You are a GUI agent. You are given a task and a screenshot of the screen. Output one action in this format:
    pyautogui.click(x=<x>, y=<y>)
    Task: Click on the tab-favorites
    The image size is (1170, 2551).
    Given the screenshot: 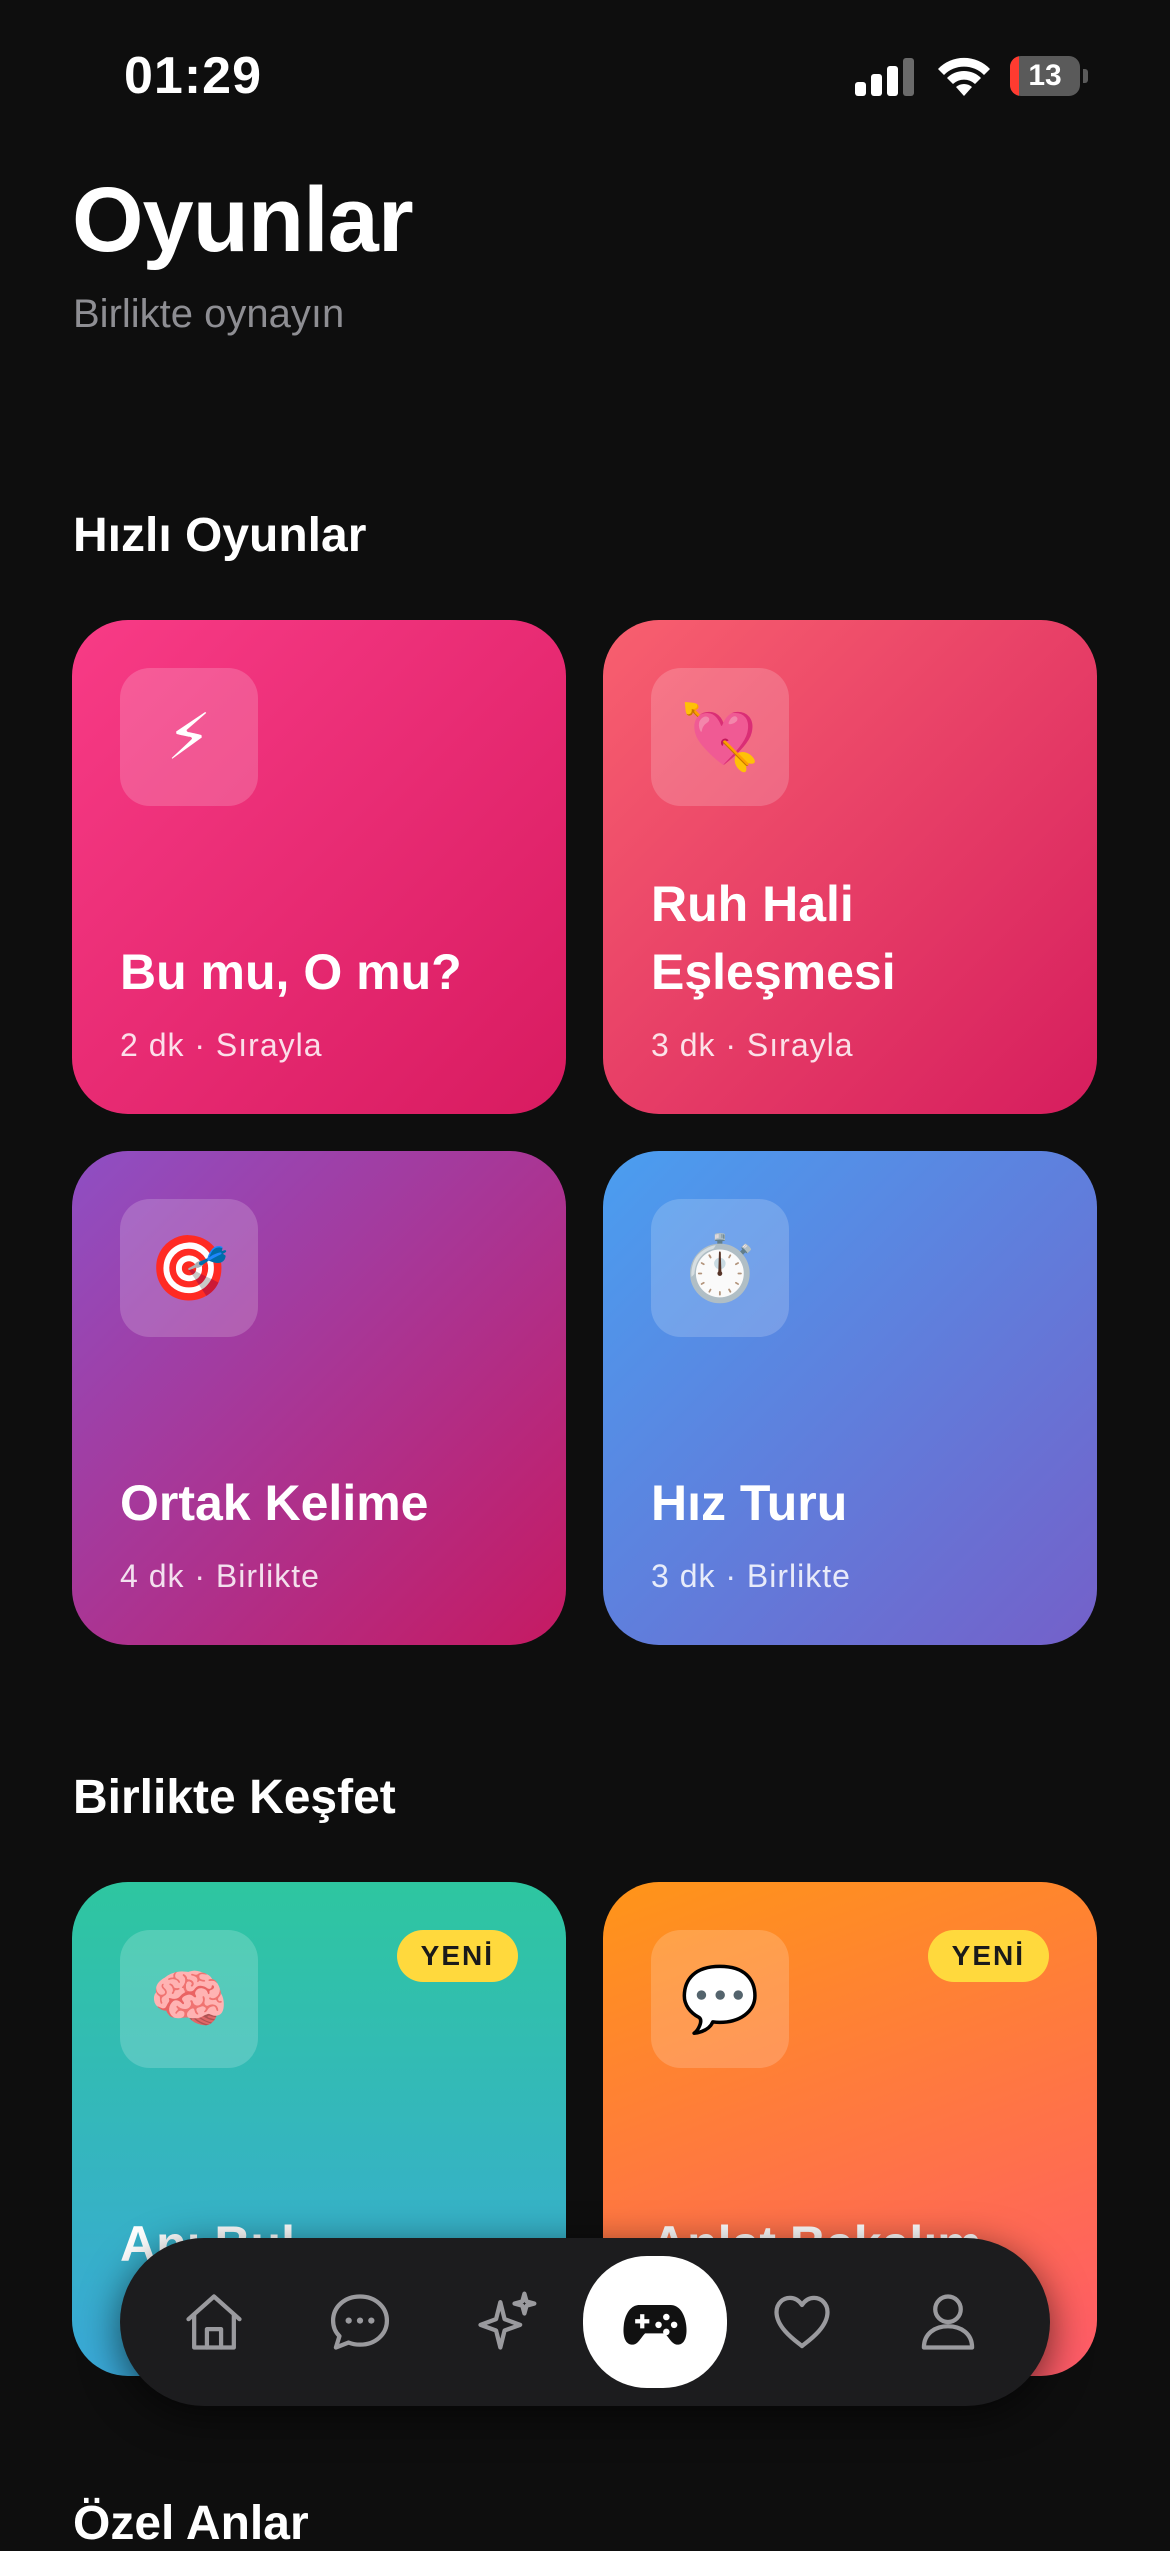 What is the action you would take?
    pyautogui.click(x=802, y=2322)
    